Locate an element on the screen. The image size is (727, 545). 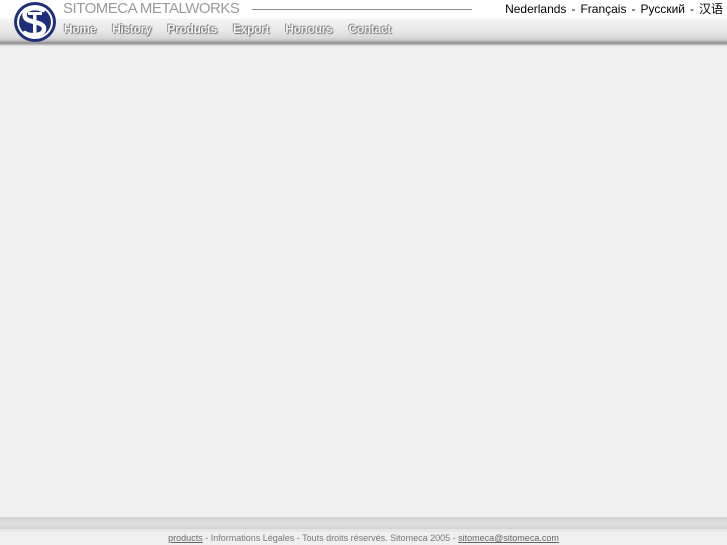
lang-russian: Русский is located at coordinates (662, 9).